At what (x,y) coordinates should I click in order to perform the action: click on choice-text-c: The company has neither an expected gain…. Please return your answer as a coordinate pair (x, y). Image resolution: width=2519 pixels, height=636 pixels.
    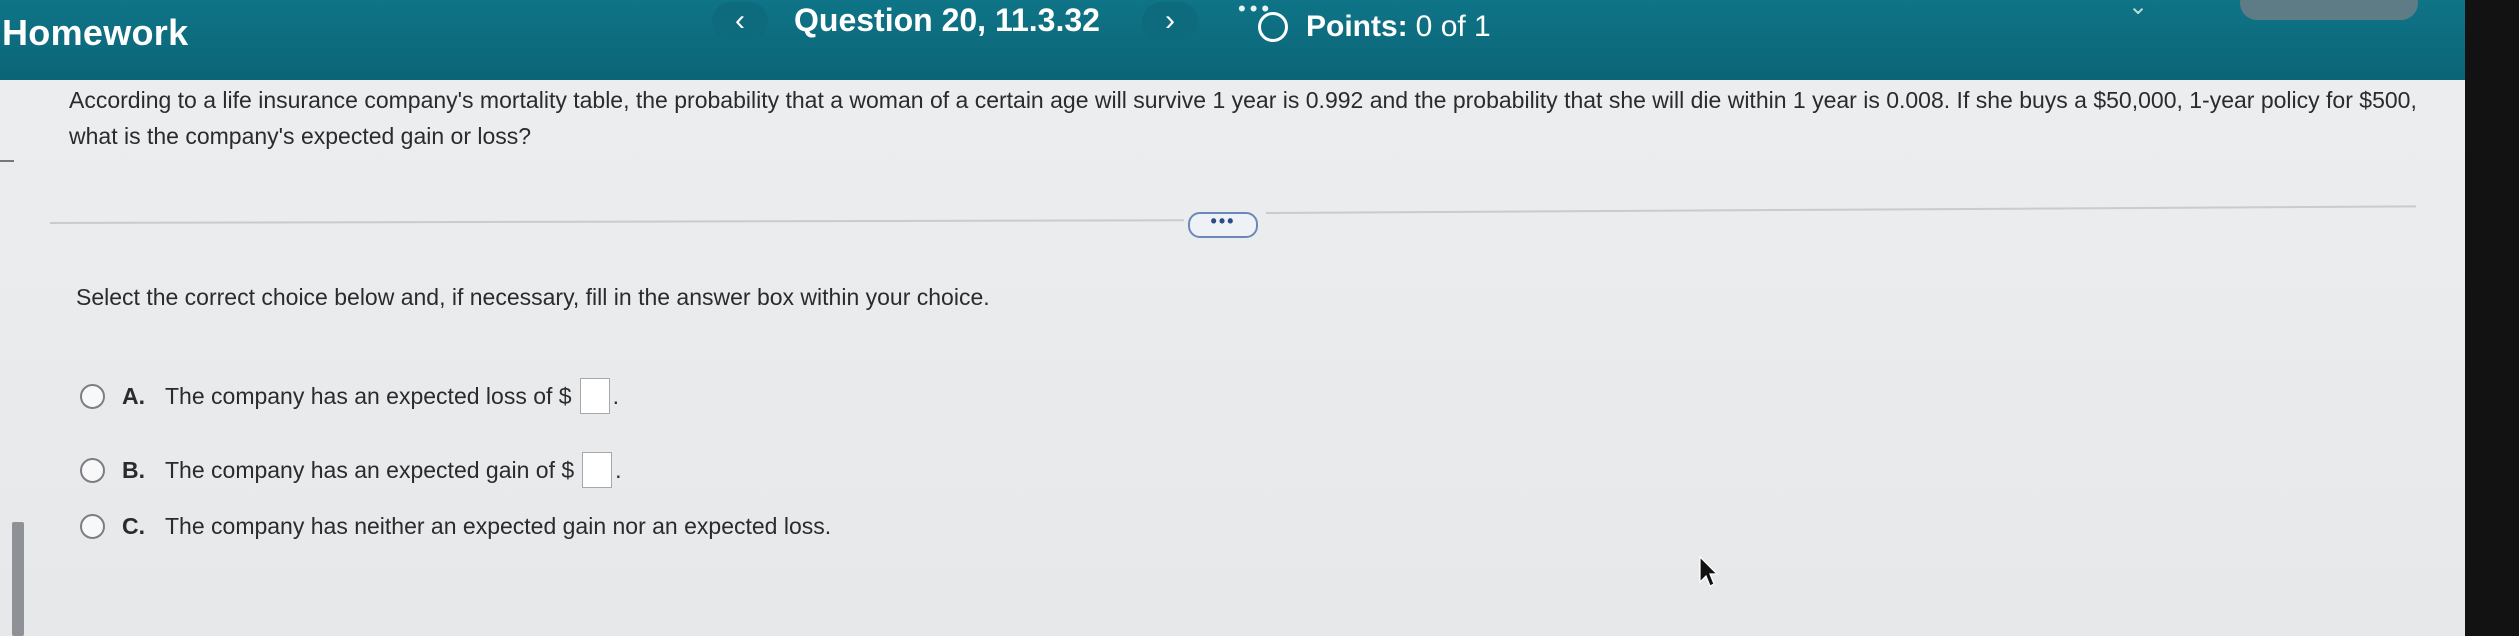
    Looking at the image, I should click on (498, 525).